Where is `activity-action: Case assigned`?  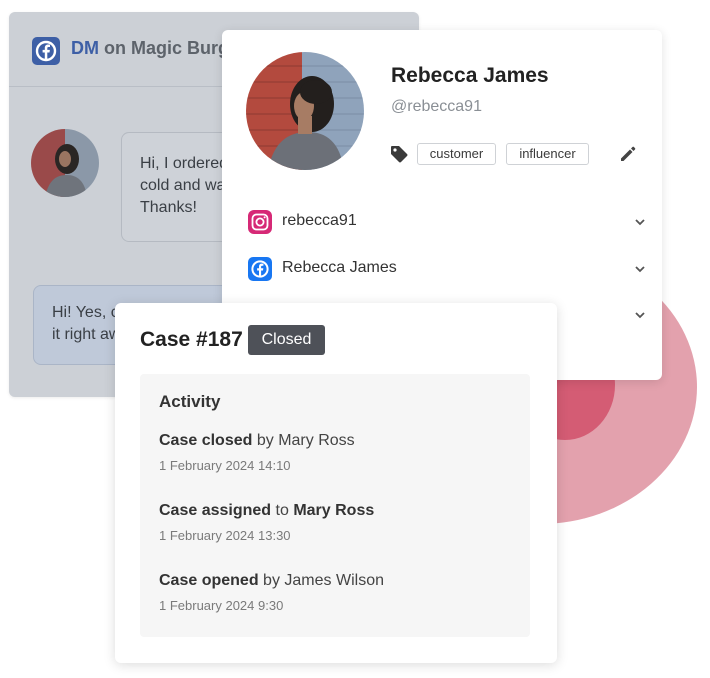
activity-action: Case assigned is located at coordinates (215, 510).